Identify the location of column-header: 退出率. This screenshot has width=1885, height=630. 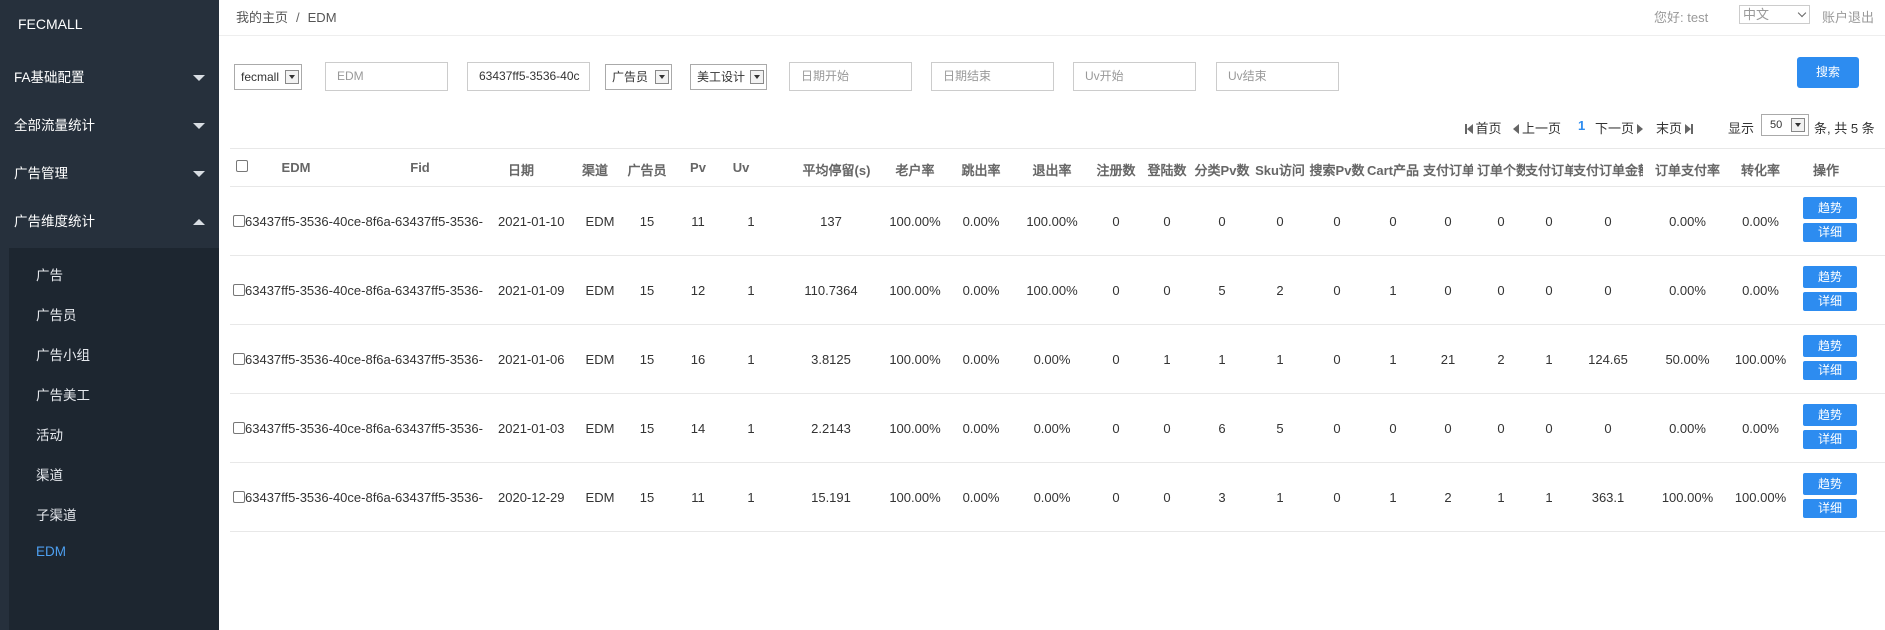
(1052, 169).